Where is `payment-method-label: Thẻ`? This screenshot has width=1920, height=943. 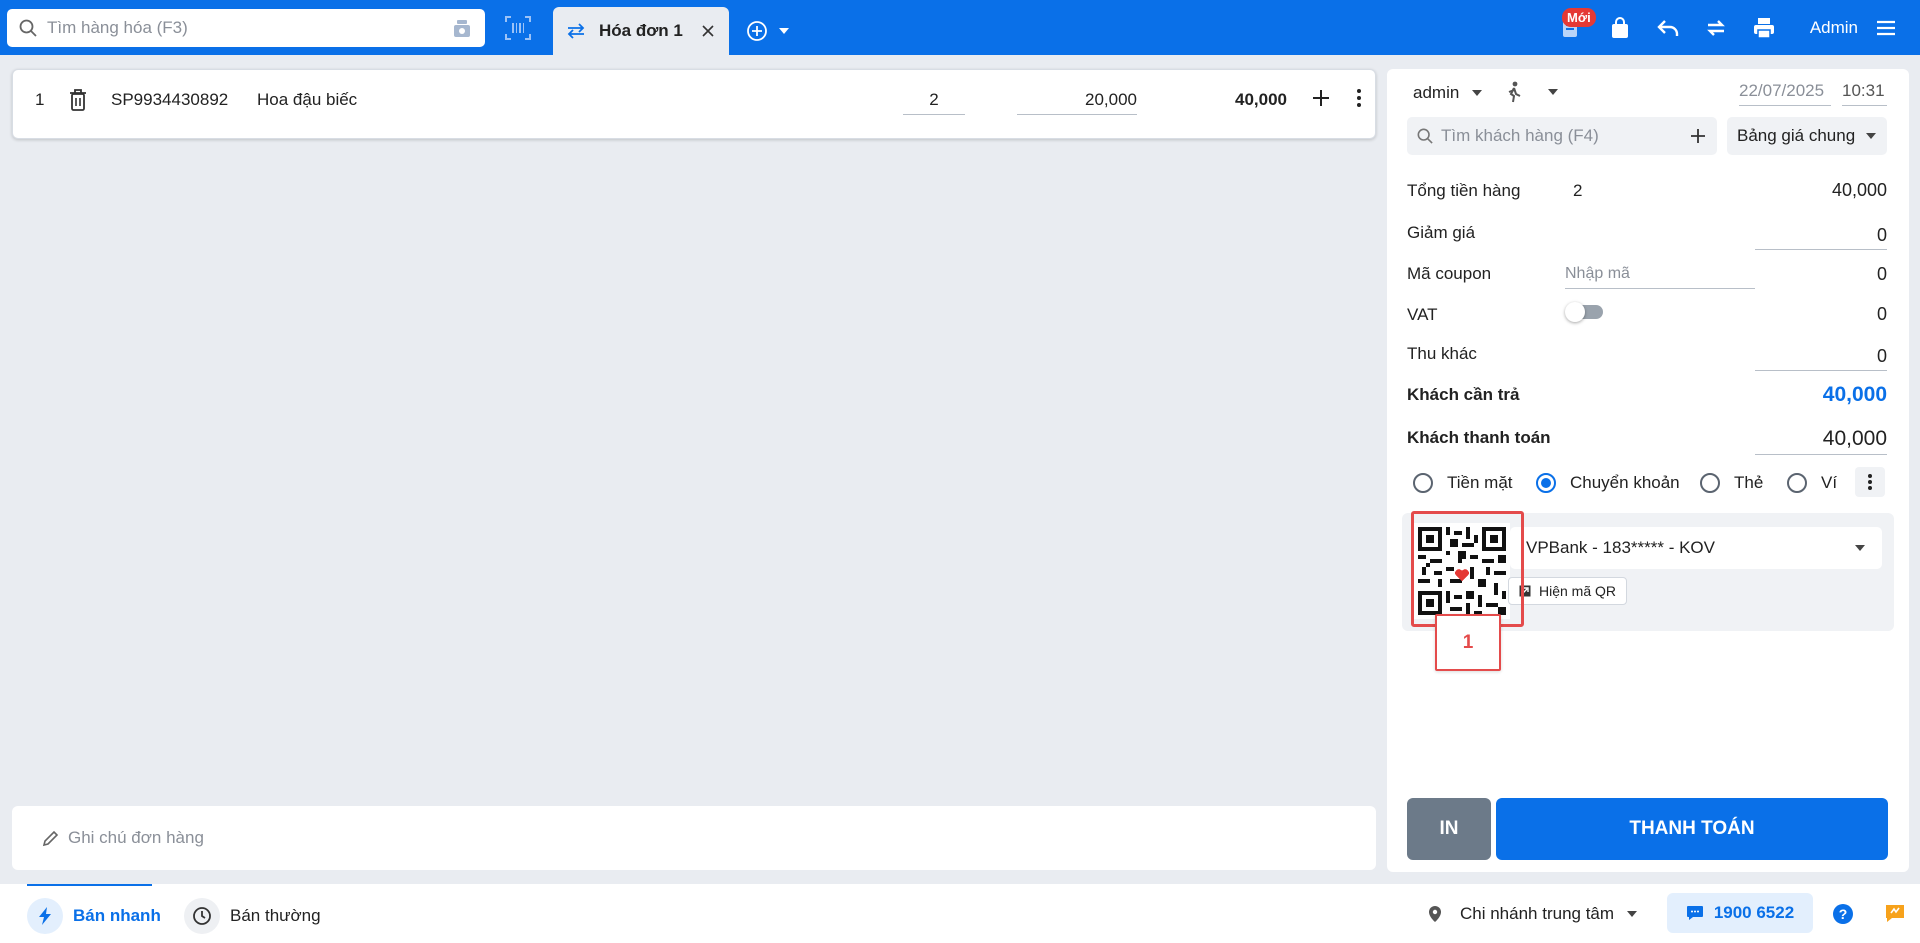 payment-method-label: Thẻ is located at coordinates (1749, 482).